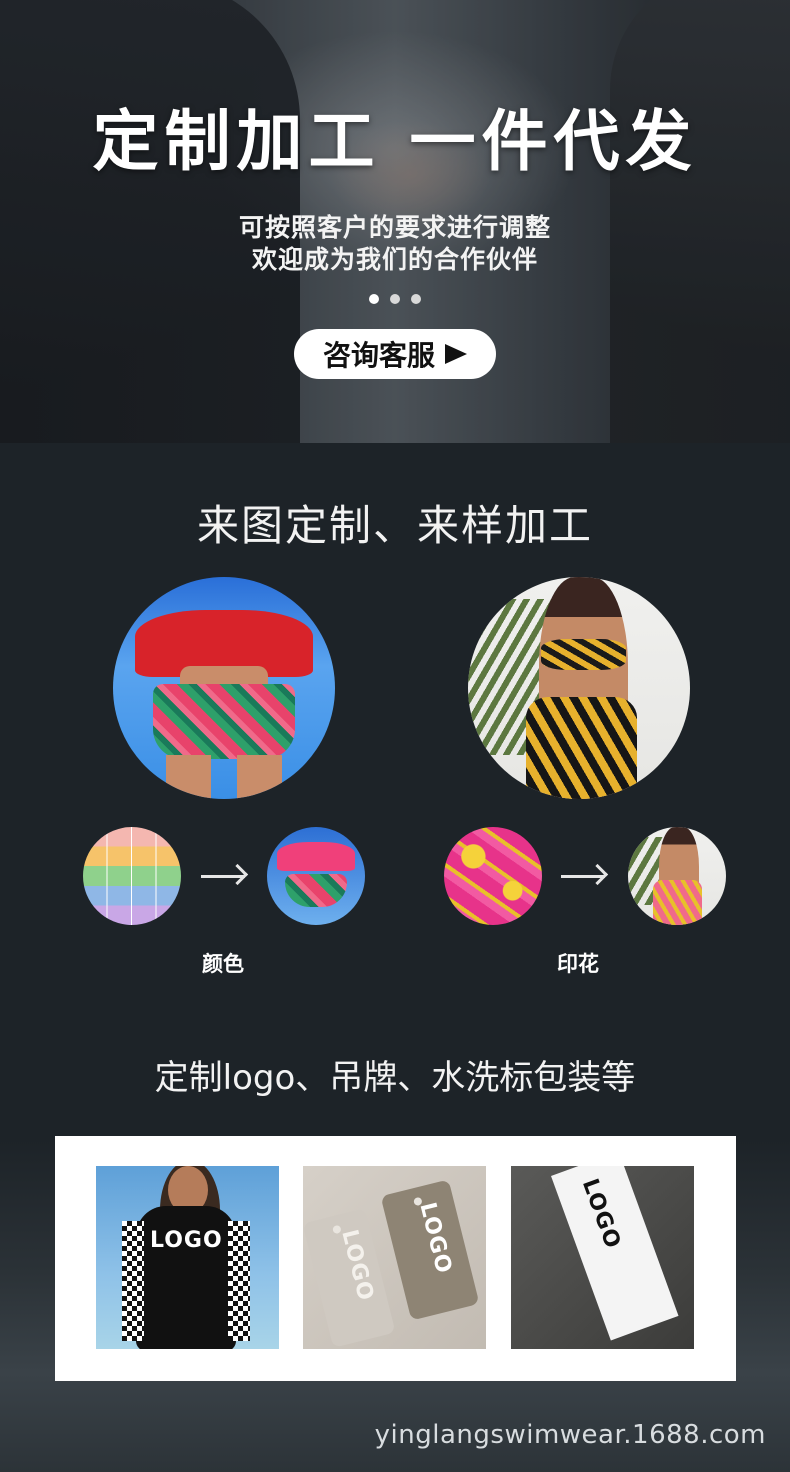  What do you see at coordinates (132, 876) in the screenshot?
I see `color-swatch-chart-image` at bounding box center [132, 876].